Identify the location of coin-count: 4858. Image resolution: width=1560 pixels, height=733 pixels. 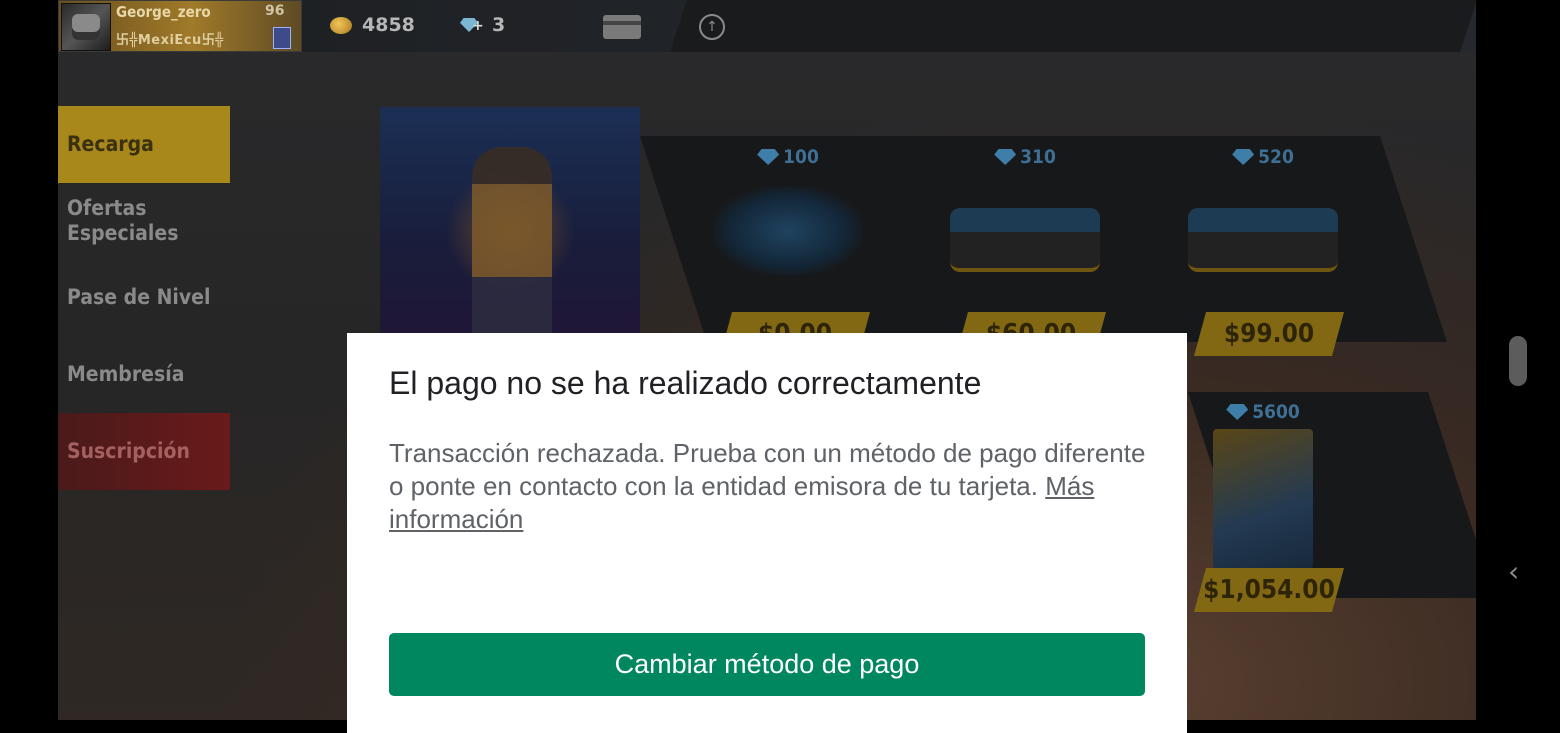
(388, 25).